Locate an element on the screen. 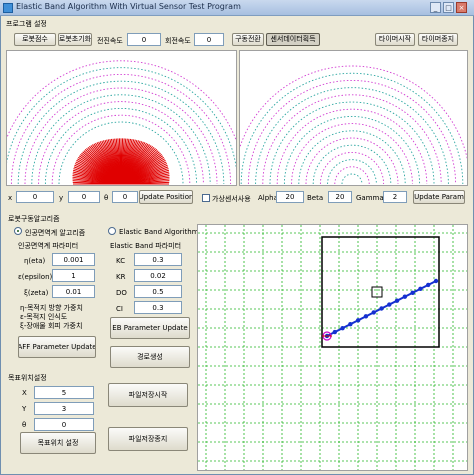 Image resolution: width=474 pixels, height=475 pixels. aff-update-button: AFF Parameter Update is located at coordinates (57, 347).